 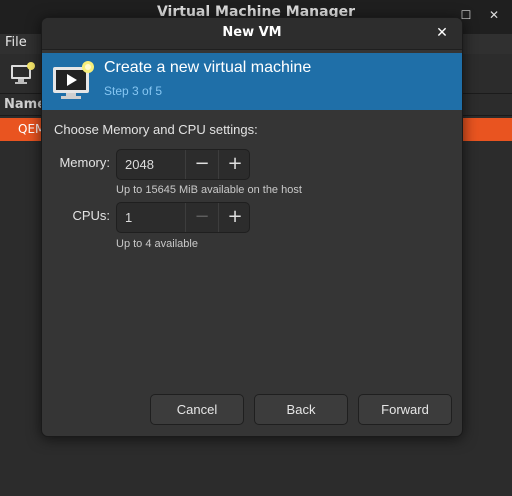 I want to click on new-vm-monitor-icon, so click(x=23, y=76).